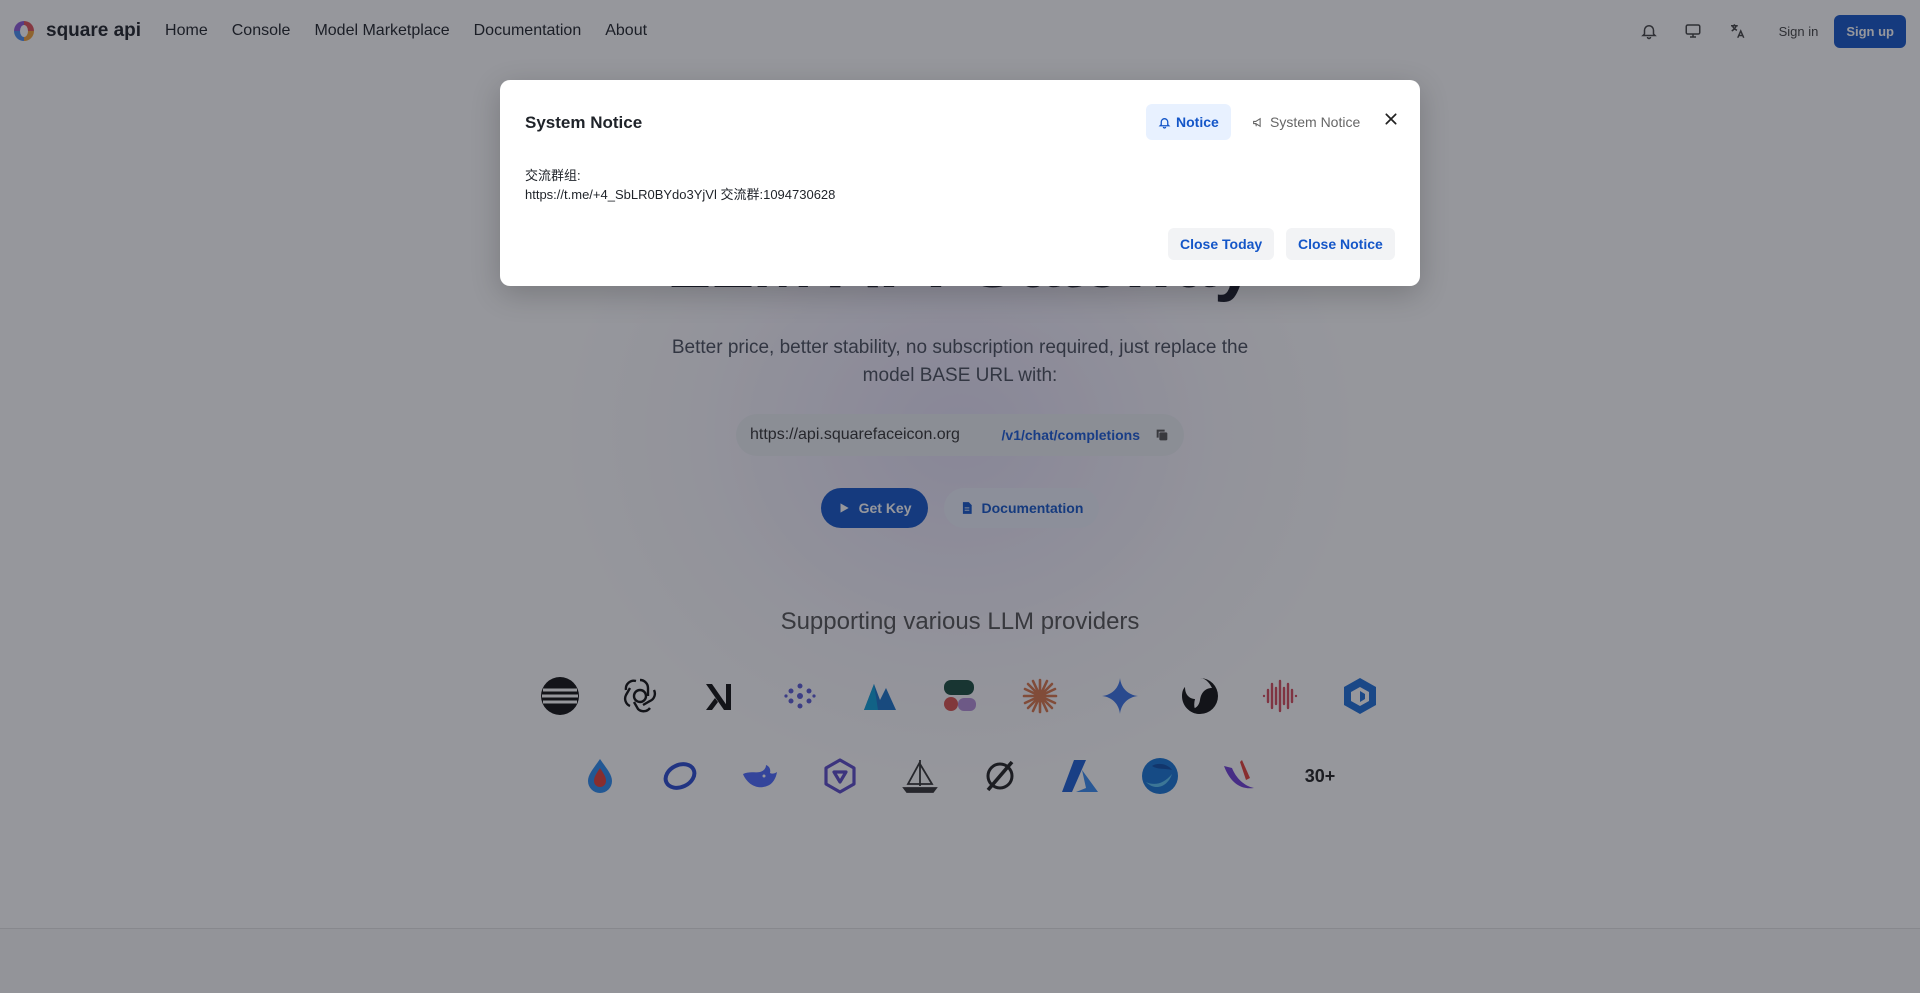  I want to click on tab-system-notice-label: System Notice, so click(1315, 122).